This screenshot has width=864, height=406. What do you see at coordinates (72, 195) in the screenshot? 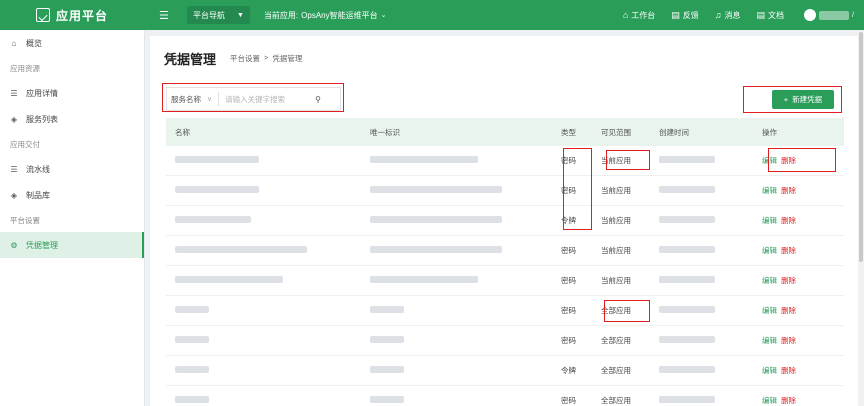
I see `sidebar-item-artifact: ◈ 制品库` at bounding box center [72, 195].